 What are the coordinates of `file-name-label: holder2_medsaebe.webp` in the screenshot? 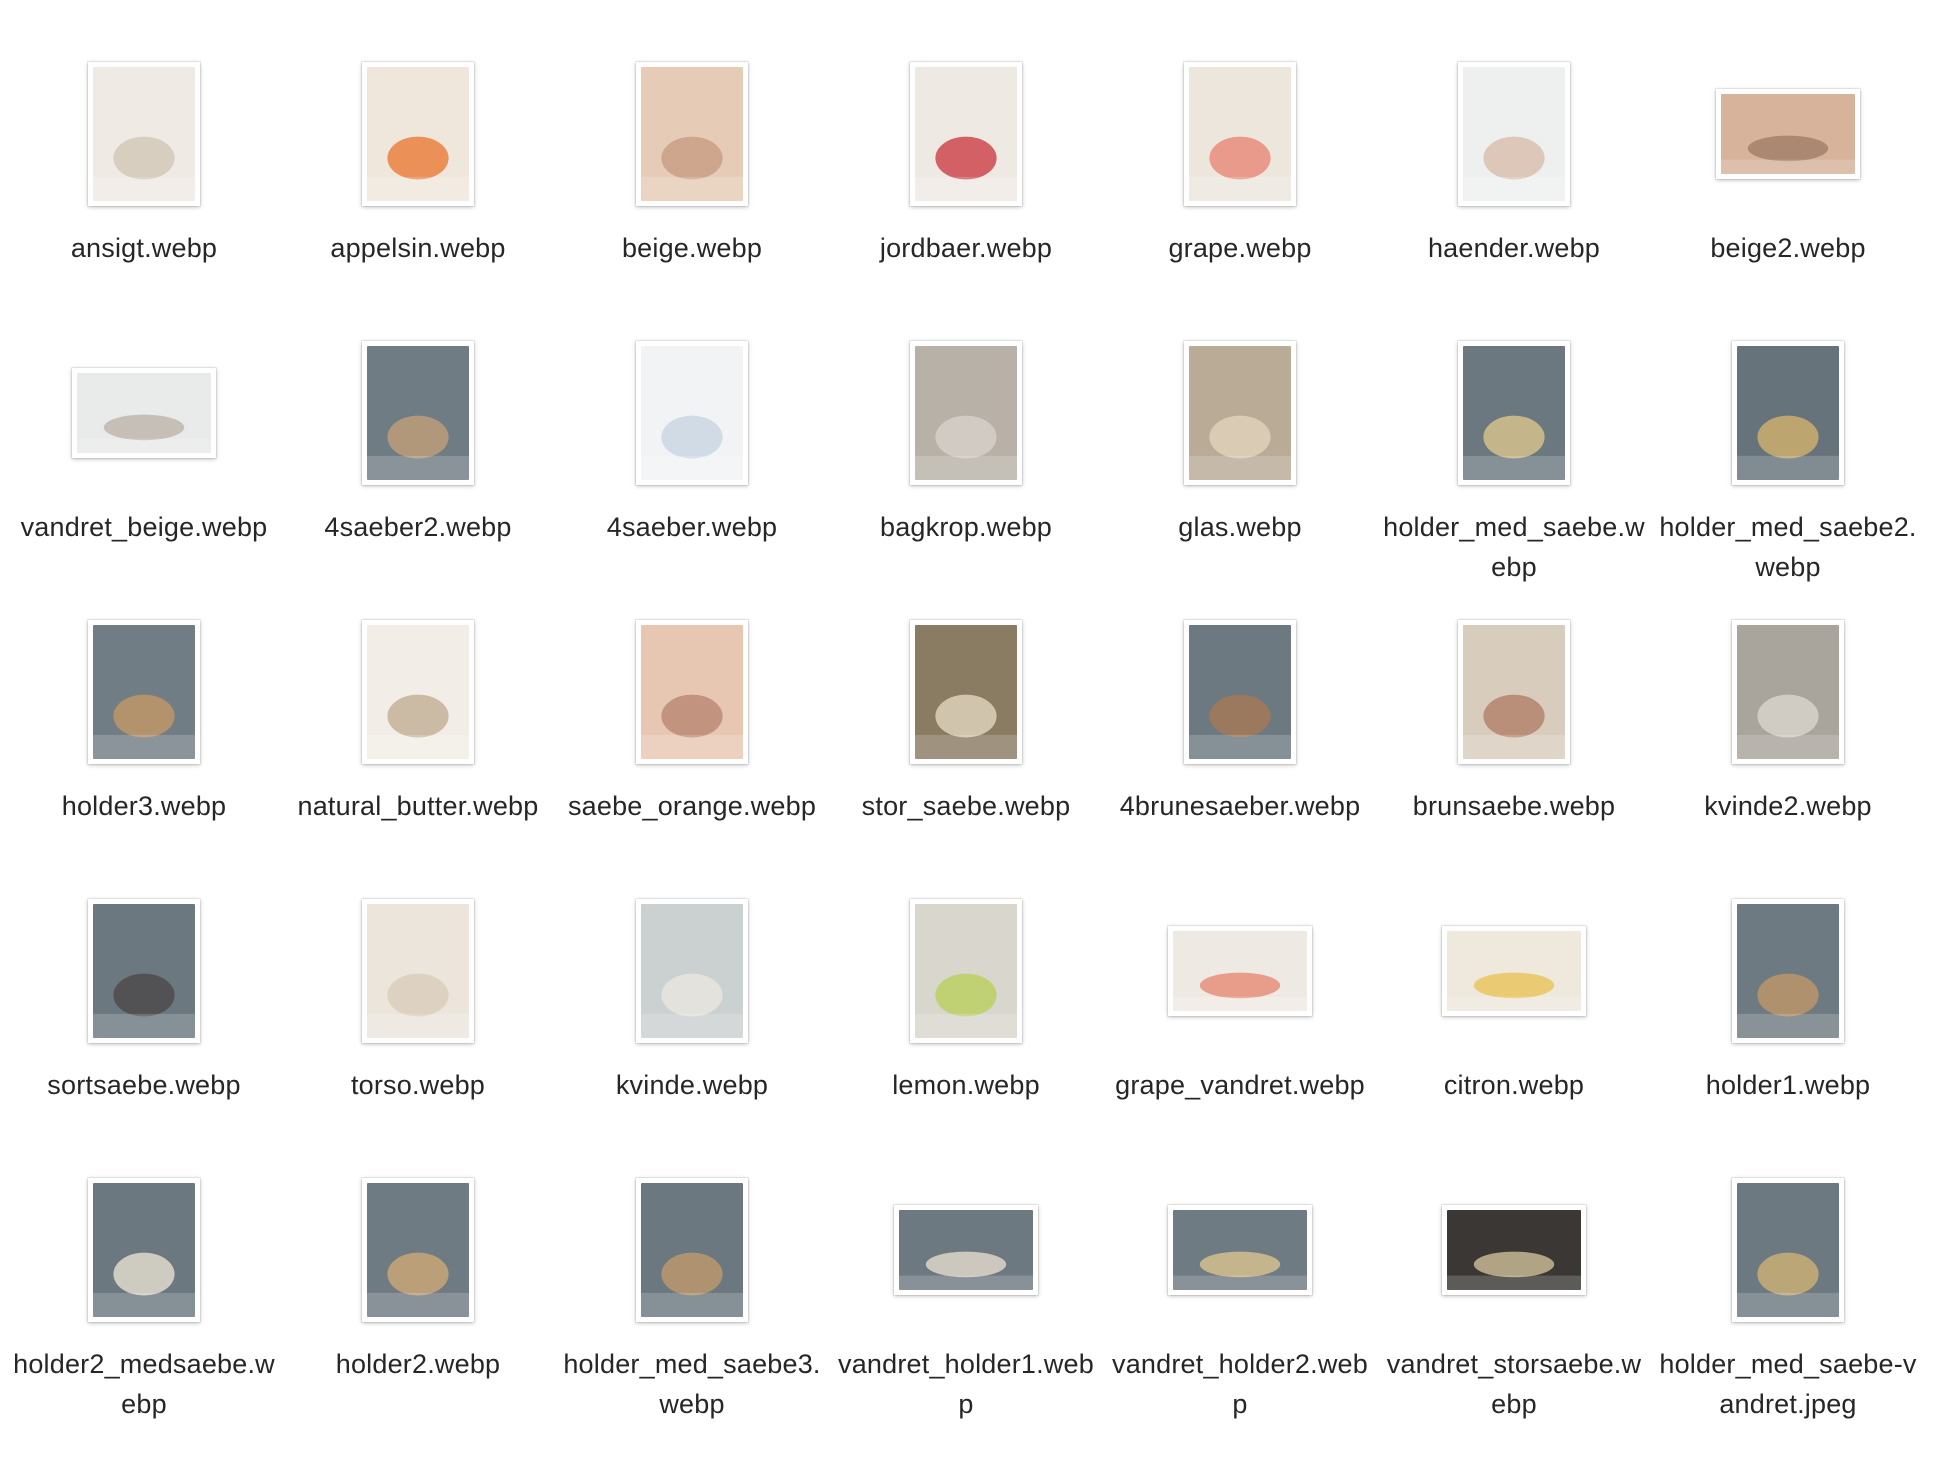 It's located at (144, 1384).